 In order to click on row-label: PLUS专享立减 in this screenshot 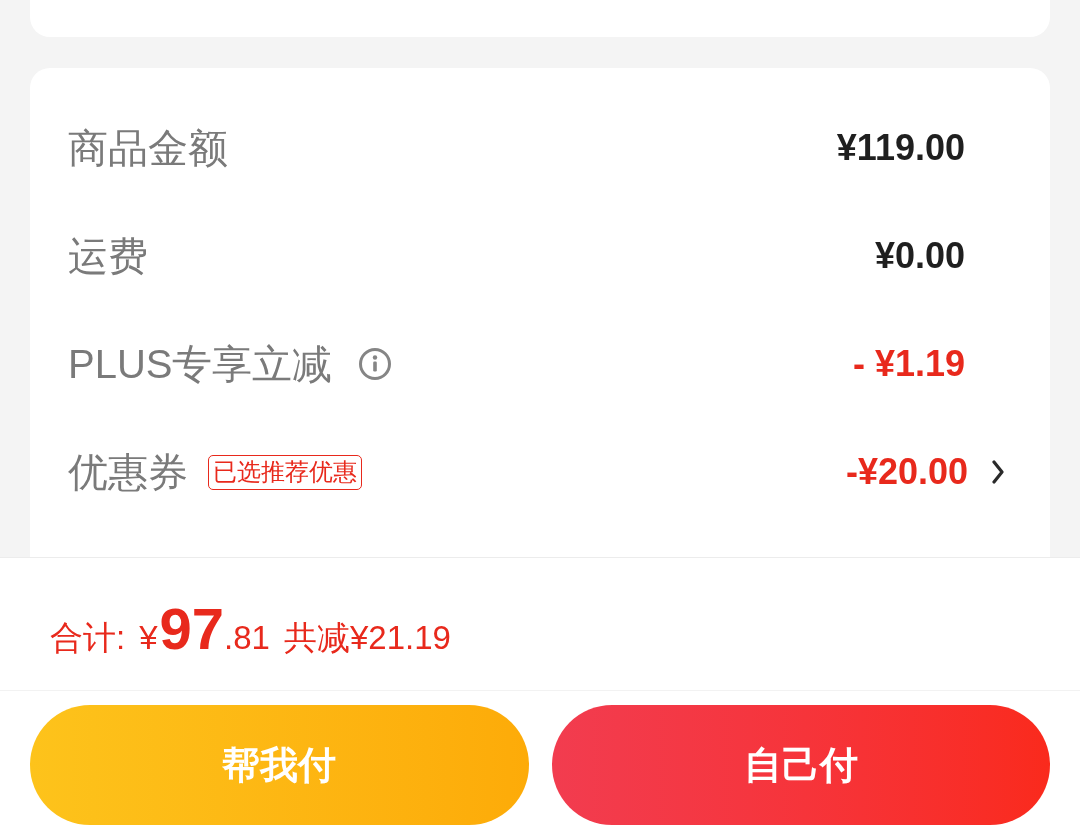, I will do `click(200, 364)`.